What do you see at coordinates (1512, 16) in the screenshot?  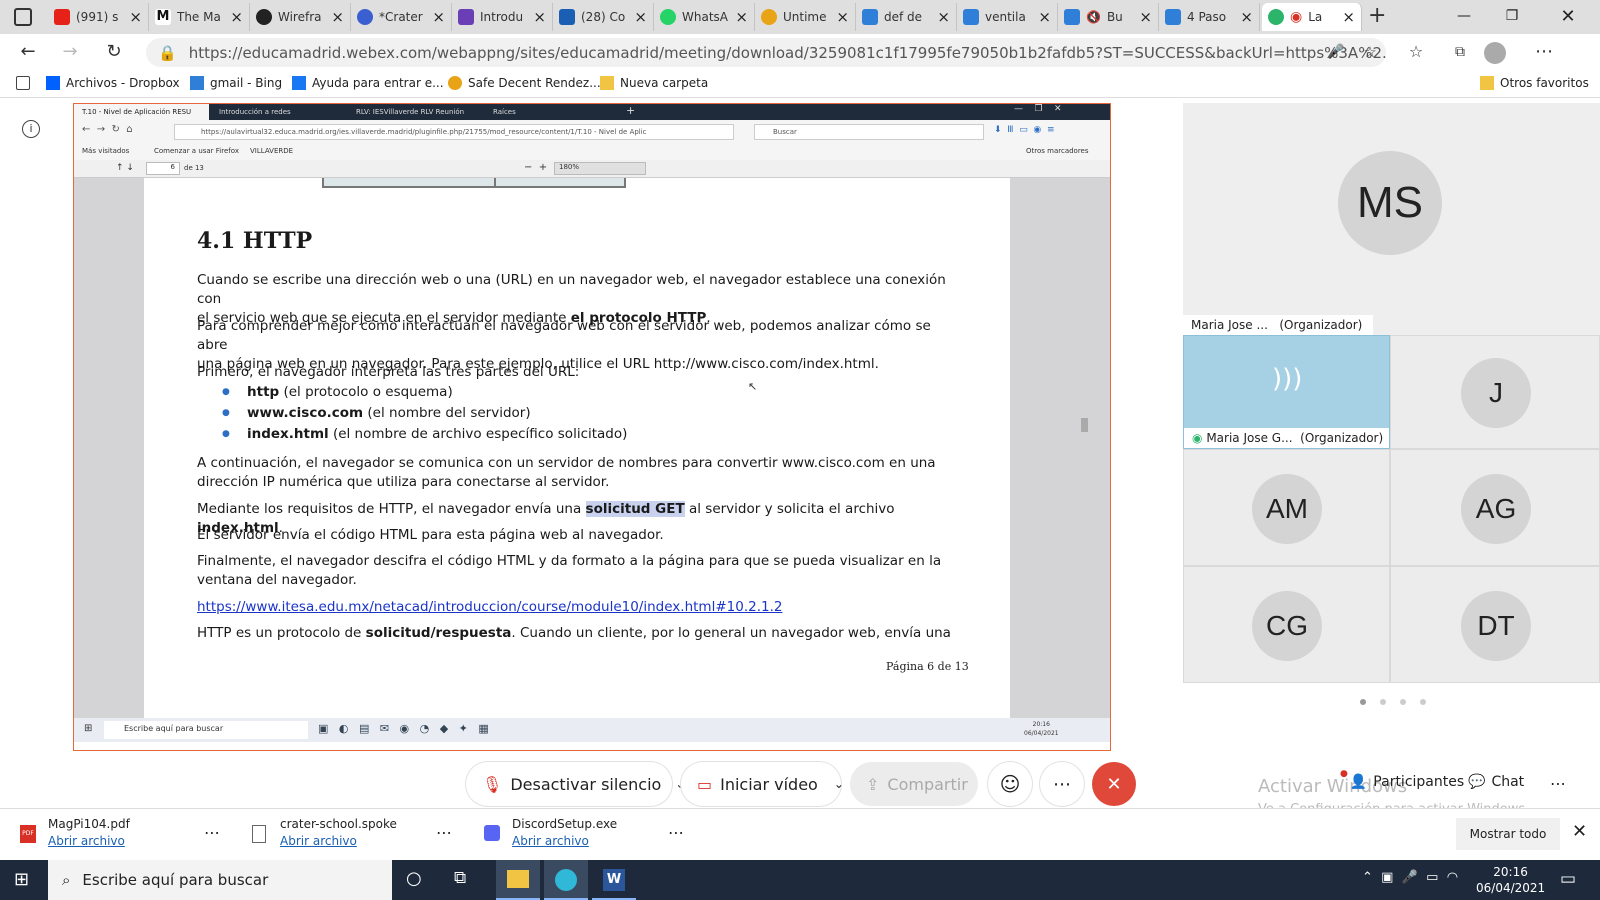 I see `restore-button: ❐` at bounding box center [1512, 16].